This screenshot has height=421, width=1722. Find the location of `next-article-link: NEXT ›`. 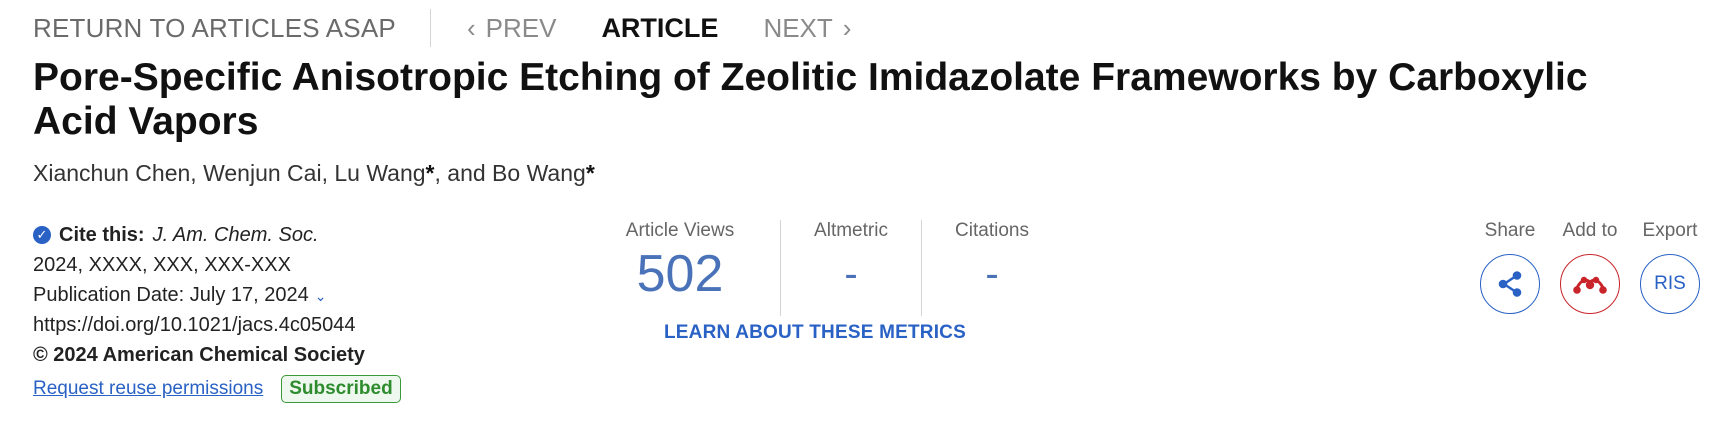

next-article-link: NEXT › is located at coordinates (807, 28).